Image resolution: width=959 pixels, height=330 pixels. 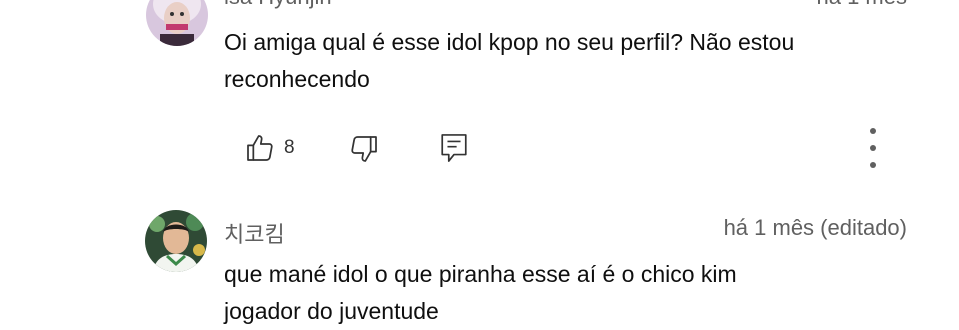 I want to click on like-button: 8, so click(x=269, y=148).